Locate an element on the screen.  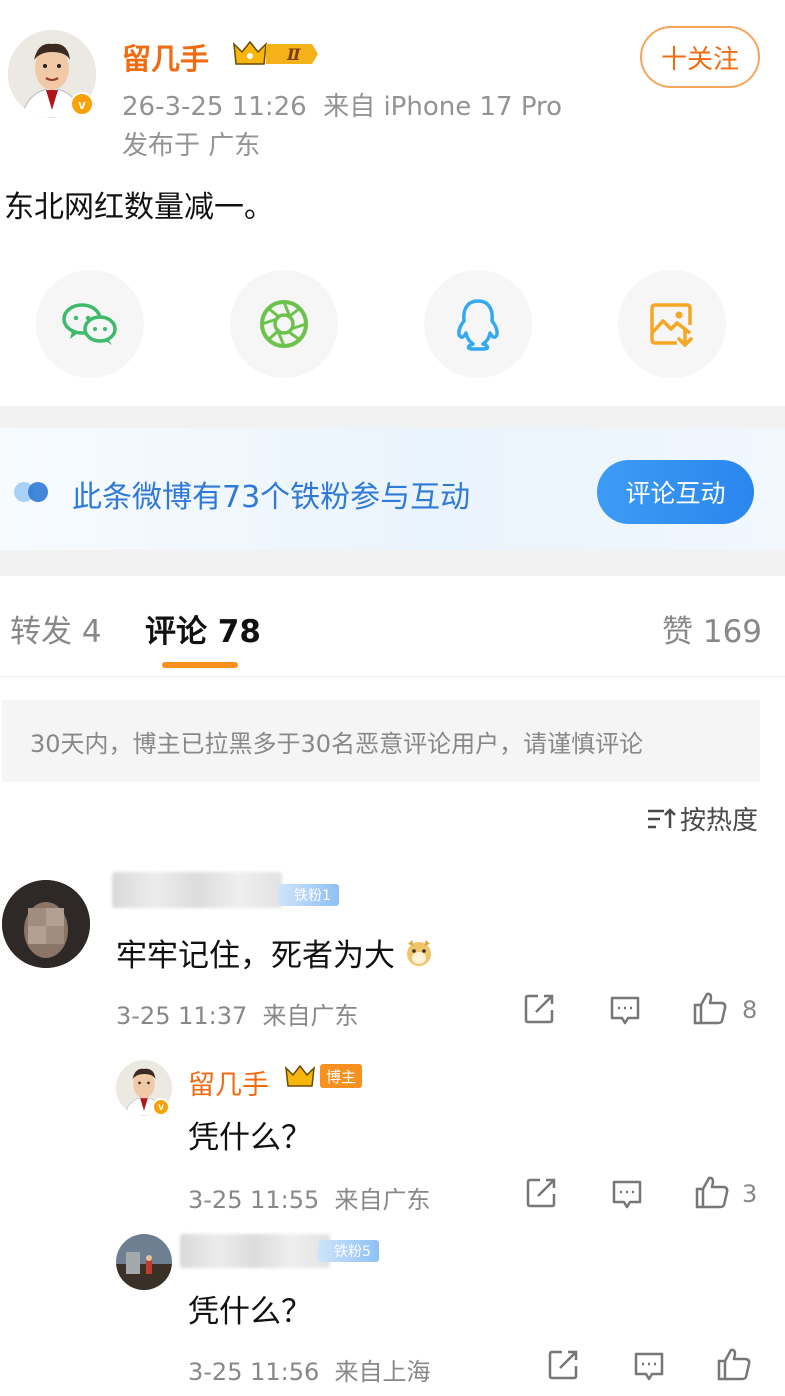
comment-text: 牢牢记住，死者为大 is located at coordinates (274, 952).